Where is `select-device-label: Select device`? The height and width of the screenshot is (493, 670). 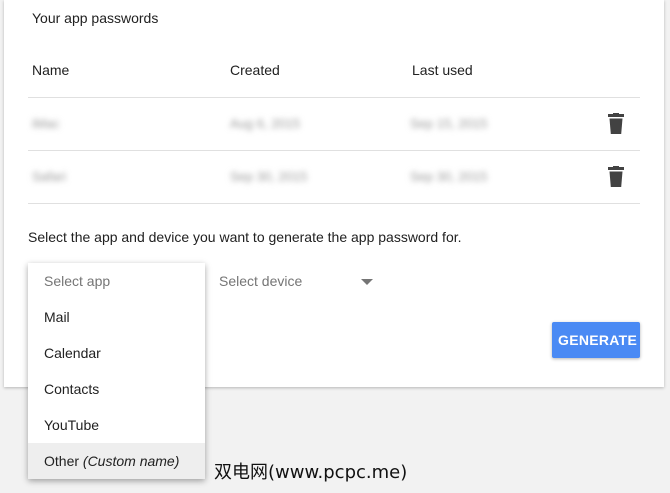 select-device-label: Select device is located at coordinates (261, 281).